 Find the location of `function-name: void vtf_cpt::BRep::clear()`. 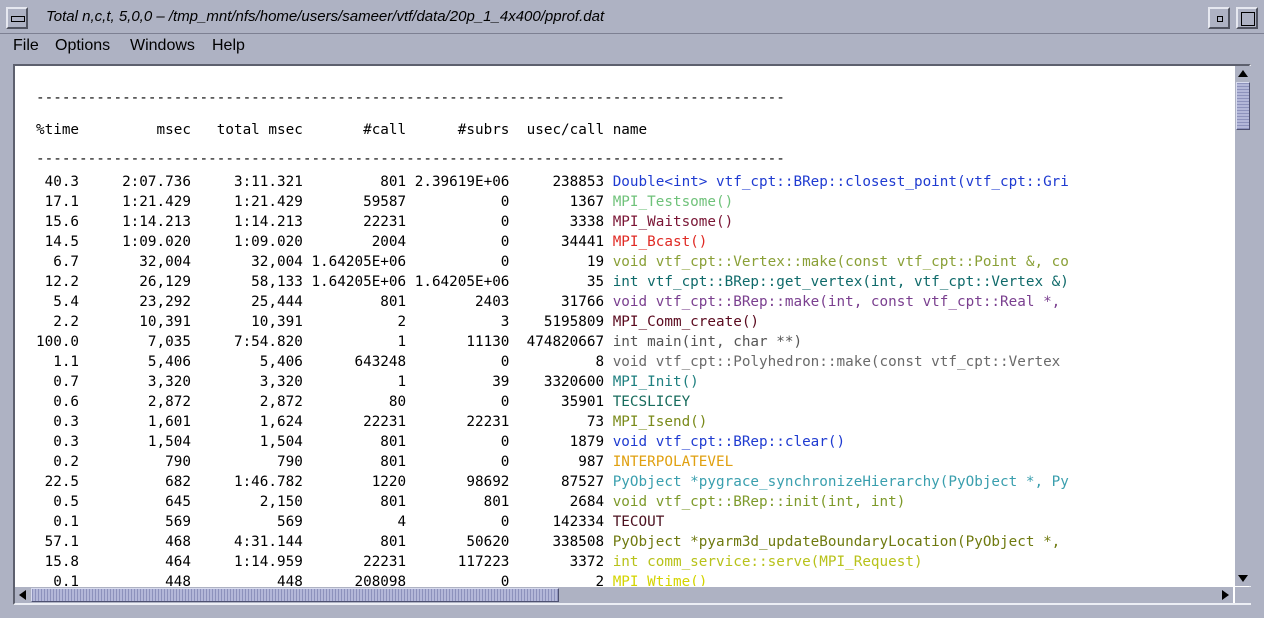

function-name: void vtf_cpt::BRep::clear() is located at coordinates (729, 442).